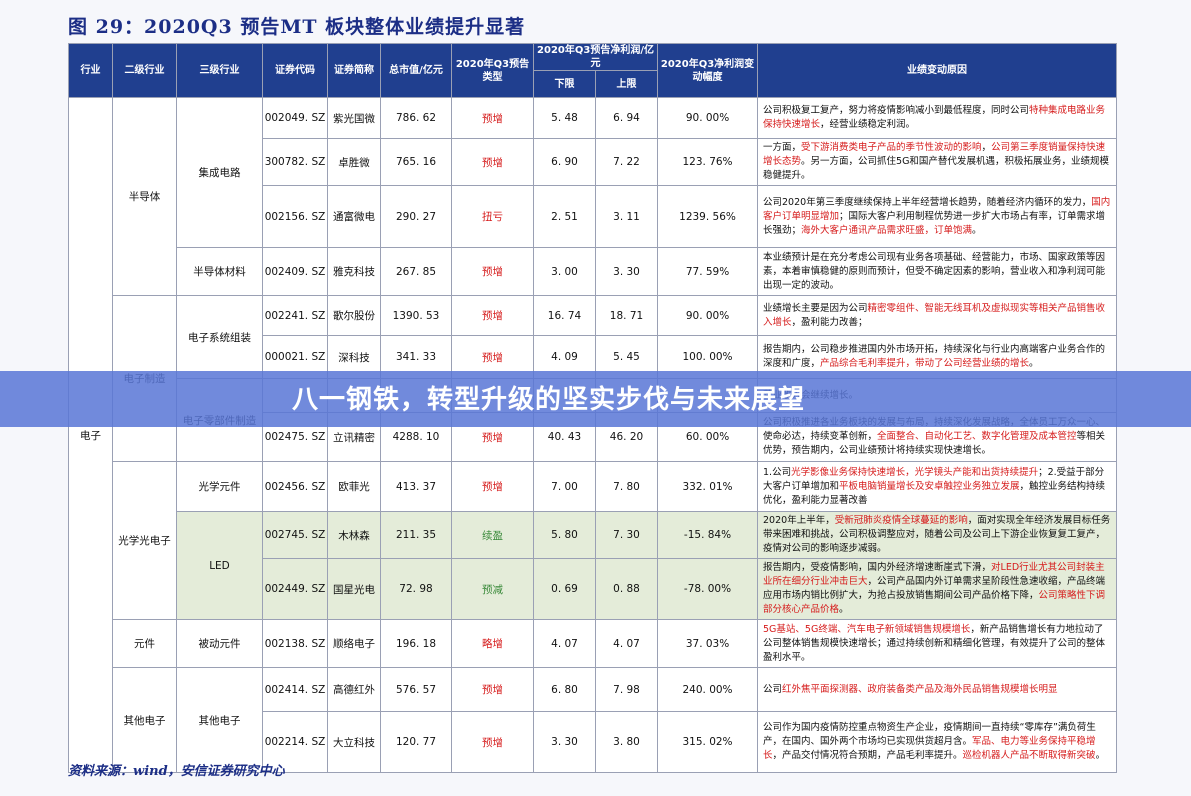 Image resolution: width=1191 pixels, height=796 pixels. Describe the element at coordinates (295, 70) in the screenshot. I see `header-code: 证券代码` at that location.